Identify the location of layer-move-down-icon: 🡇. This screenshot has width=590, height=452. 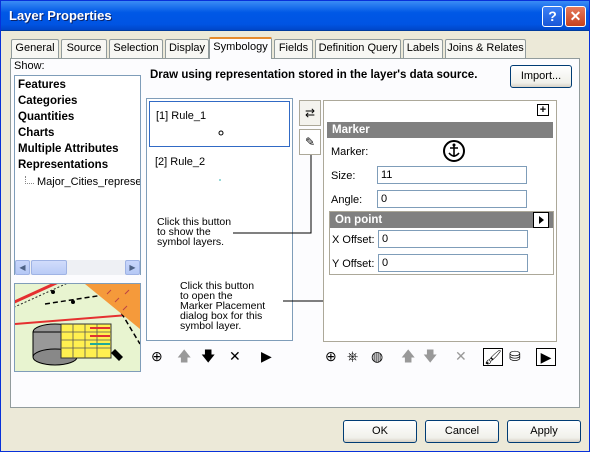
(430, 356).